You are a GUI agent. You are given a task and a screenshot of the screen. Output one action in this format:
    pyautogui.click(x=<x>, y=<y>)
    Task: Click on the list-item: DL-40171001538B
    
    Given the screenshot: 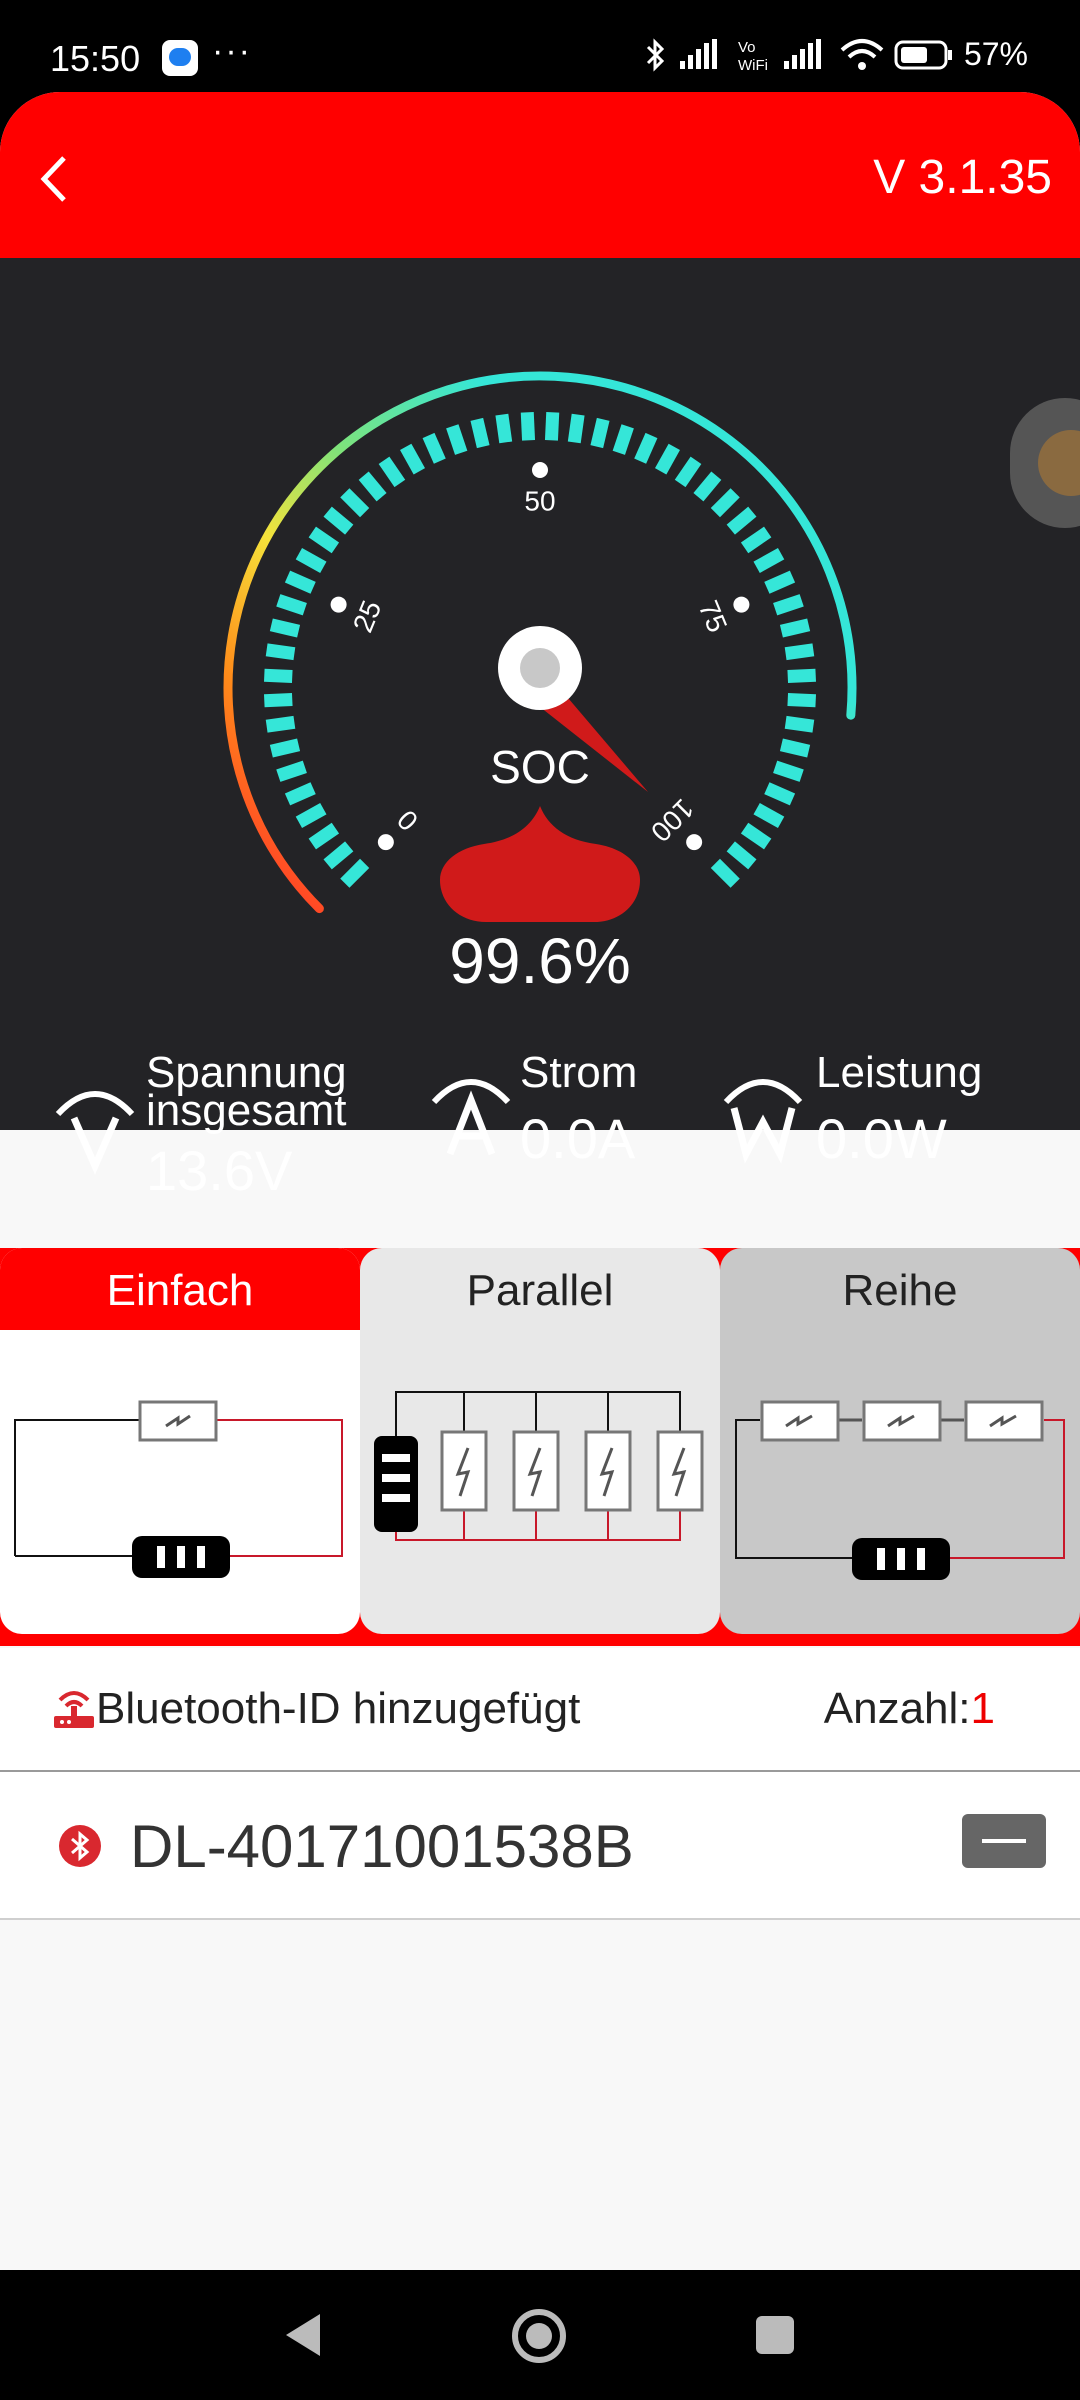 What is the action you would take?
    pyautogui.click(x=540, y=1846)
    